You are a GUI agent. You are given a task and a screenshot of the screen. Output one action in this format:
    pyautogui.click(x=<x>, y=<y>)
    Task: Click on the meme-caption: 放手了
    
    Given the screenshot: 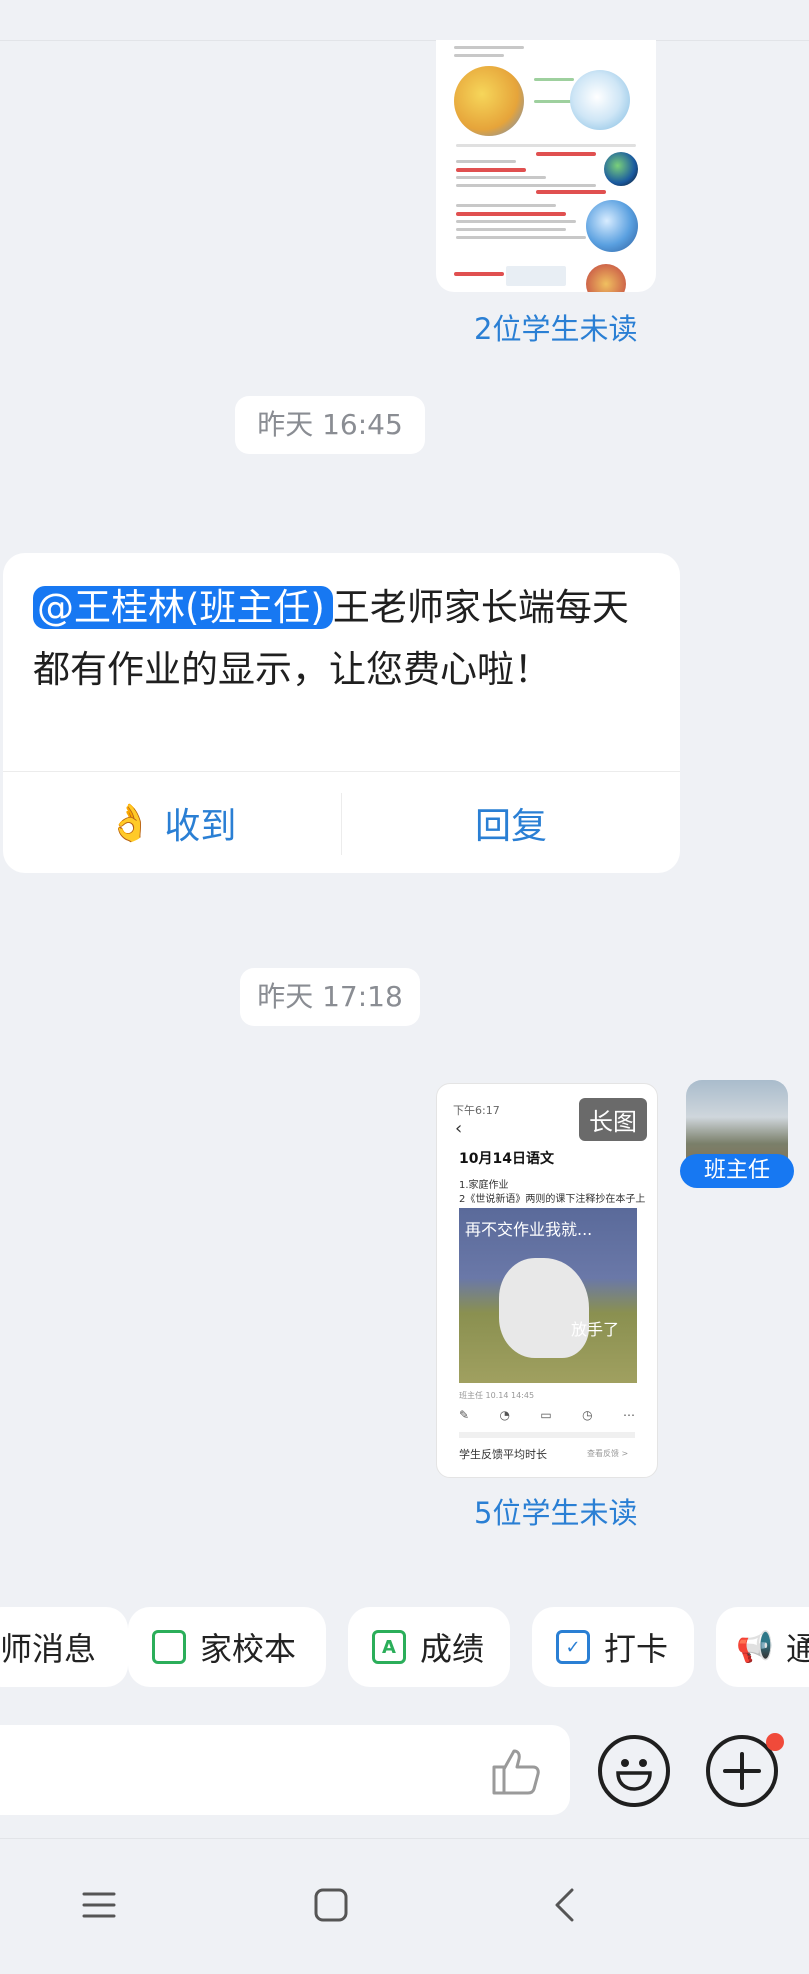 What is the action you would take?
    pyautogui.click(x=595, y=1329)
    